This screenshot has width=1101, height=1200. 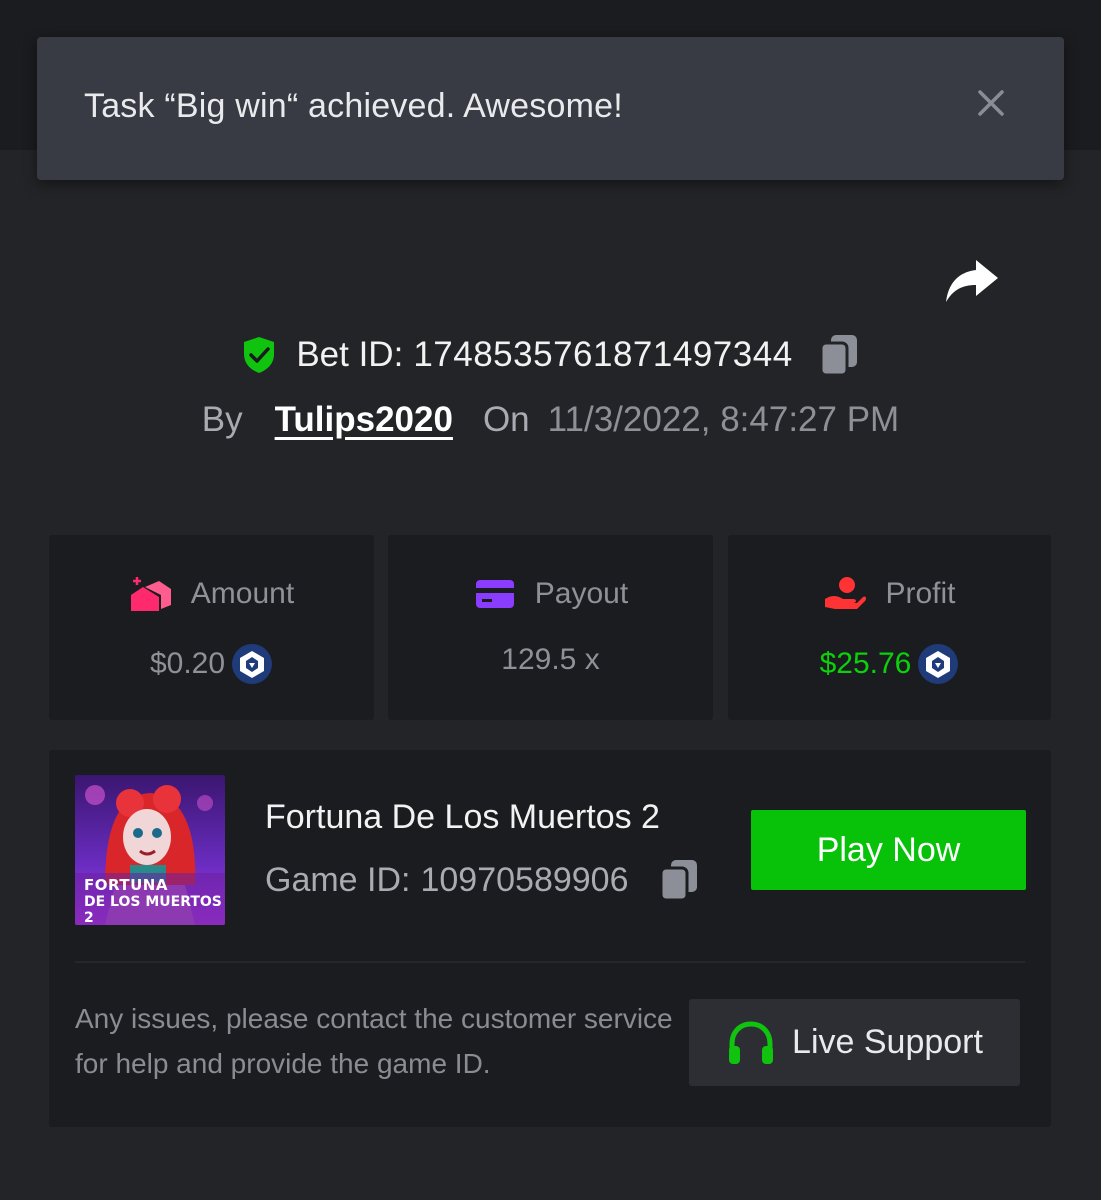 What do you see at coordinates (211, 627) in the screenshot?
I see `stat-card-amount: Amount $0.20` at bounding box center [211, 627].